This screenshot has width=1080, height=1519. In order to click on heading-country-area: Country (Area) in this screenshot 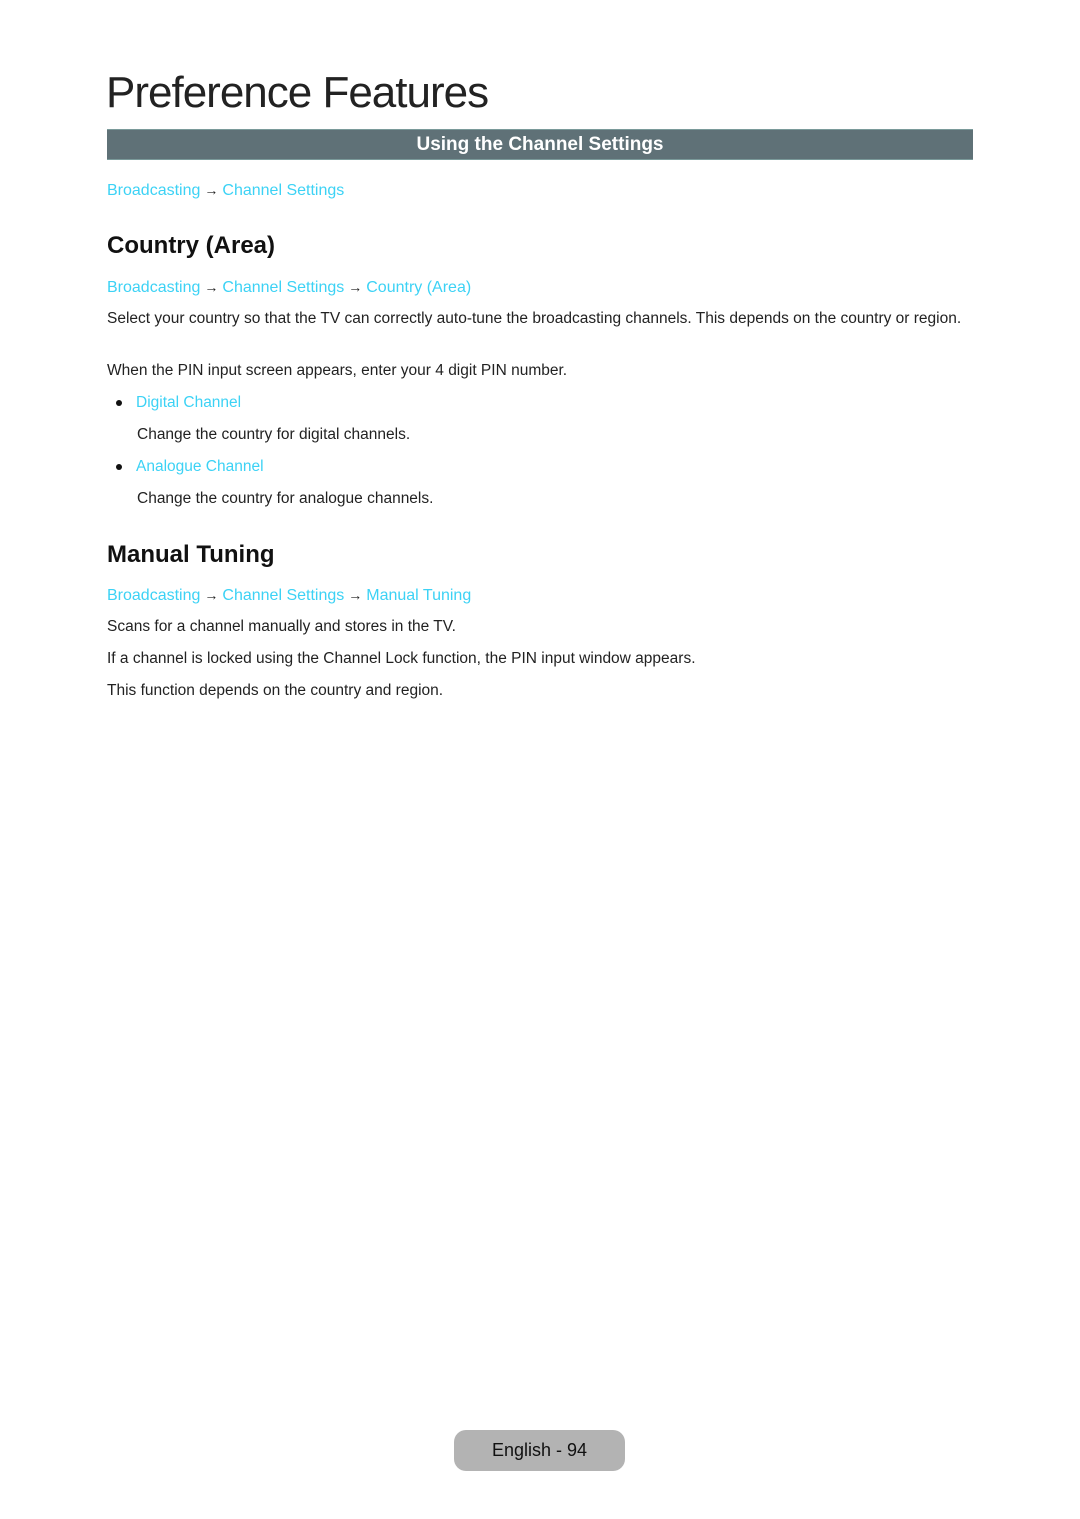, I will do `click(191, 245)`.